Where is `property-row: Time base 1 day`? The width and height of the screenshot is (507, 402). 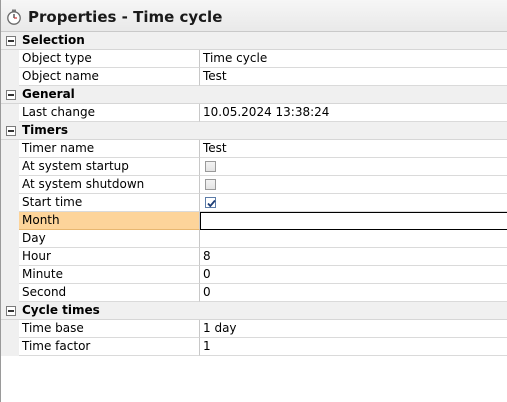 property-row: Time base 1 day is located at coordinates (254, 329).